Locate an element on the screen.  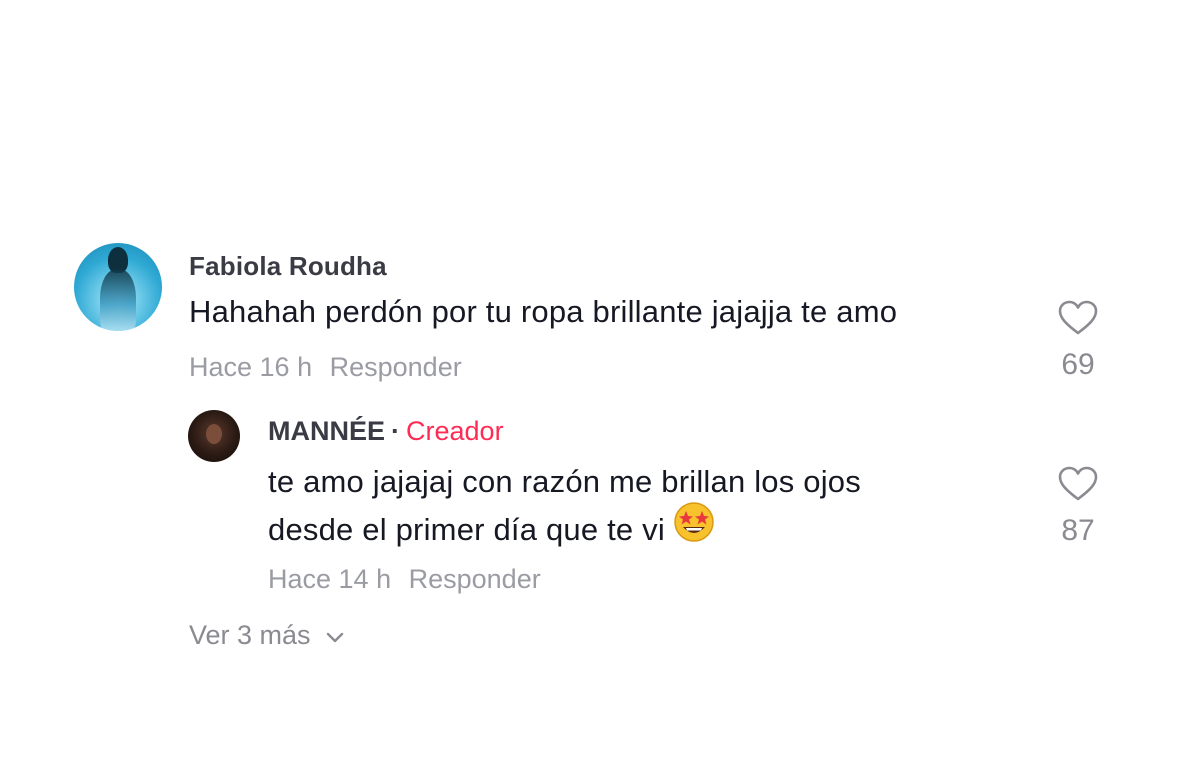
reply-meta: Hace 14 h Responder is located at coordinates (404, 579).